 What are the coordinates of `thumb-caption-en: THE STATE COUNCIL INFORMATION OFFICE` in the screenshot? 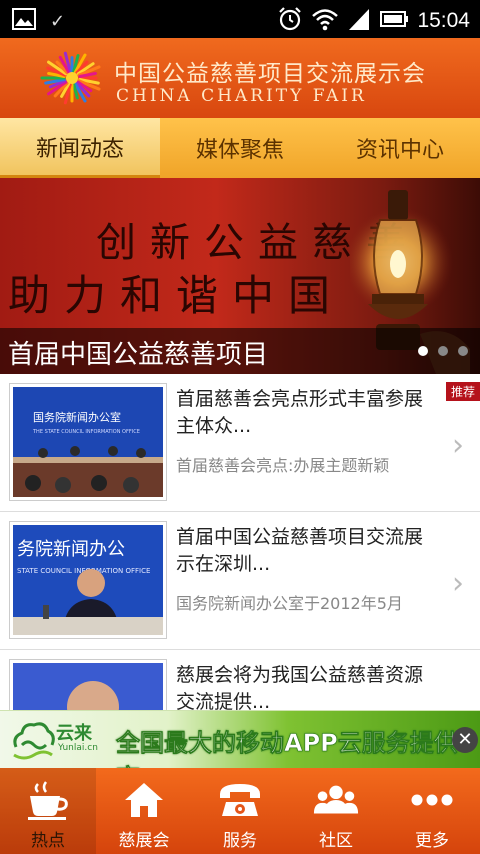 It's located at (86, 432).